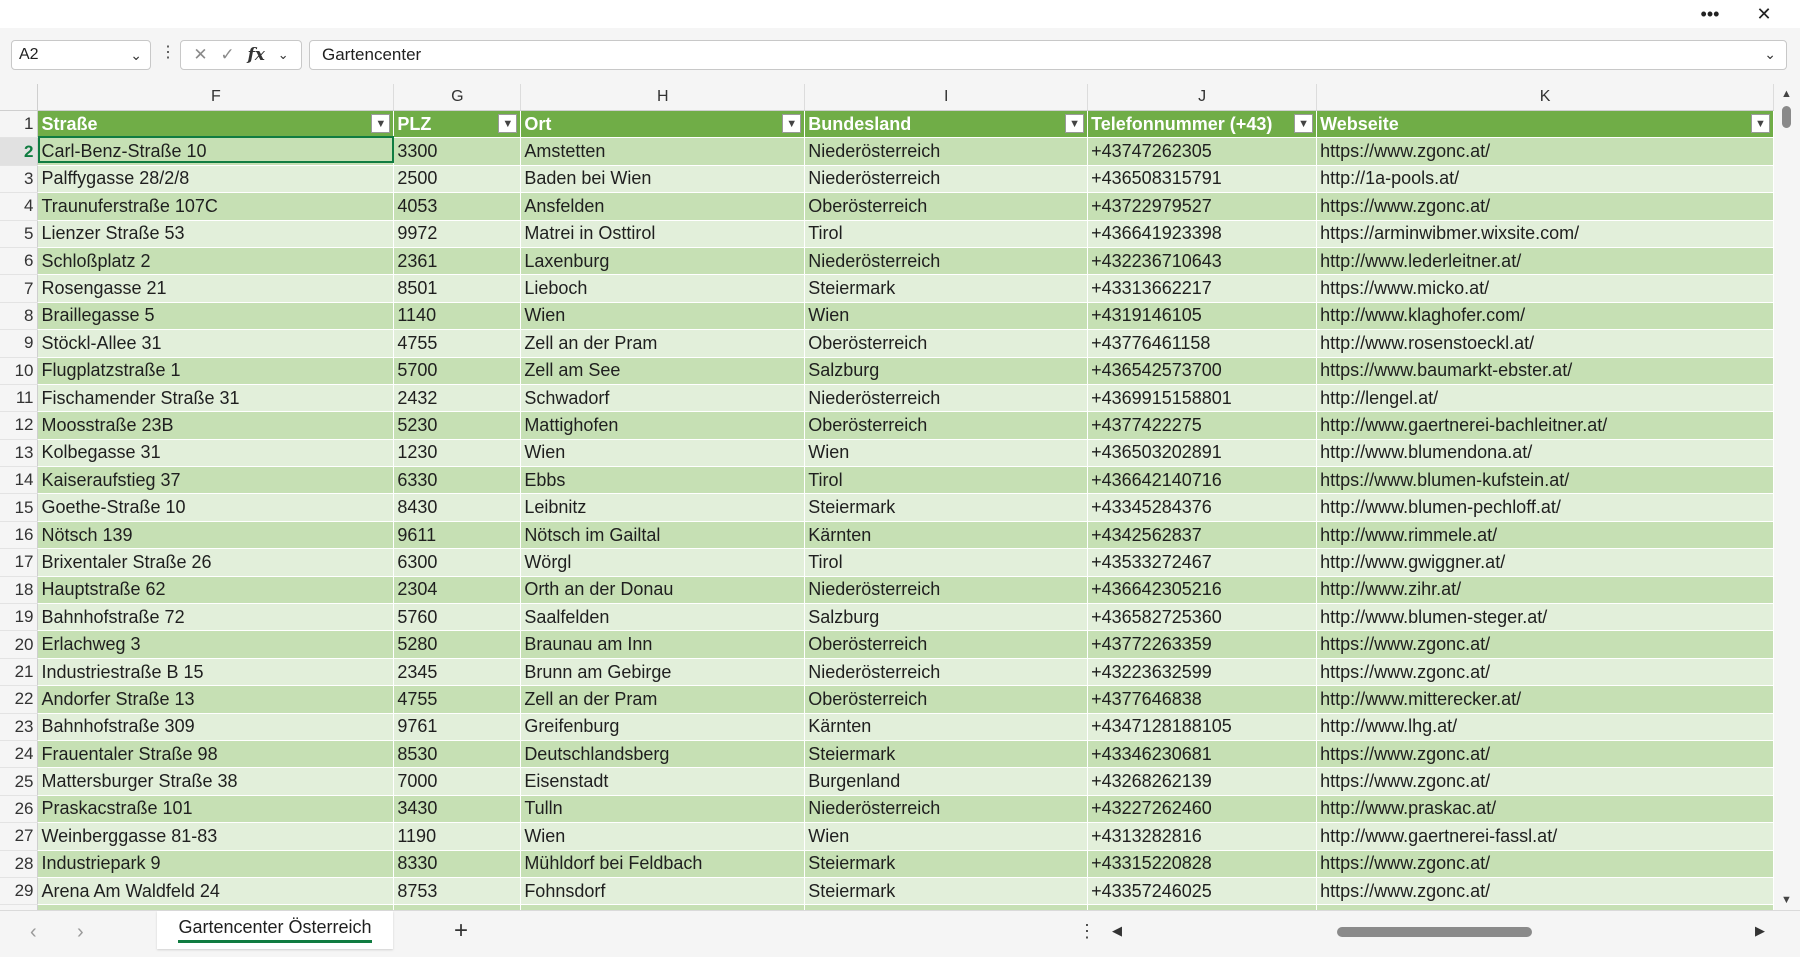  Describe the element at coordinates (216, 781) in the screenshot. I see `table-cell: Mattersburger Straße 38` at that location.